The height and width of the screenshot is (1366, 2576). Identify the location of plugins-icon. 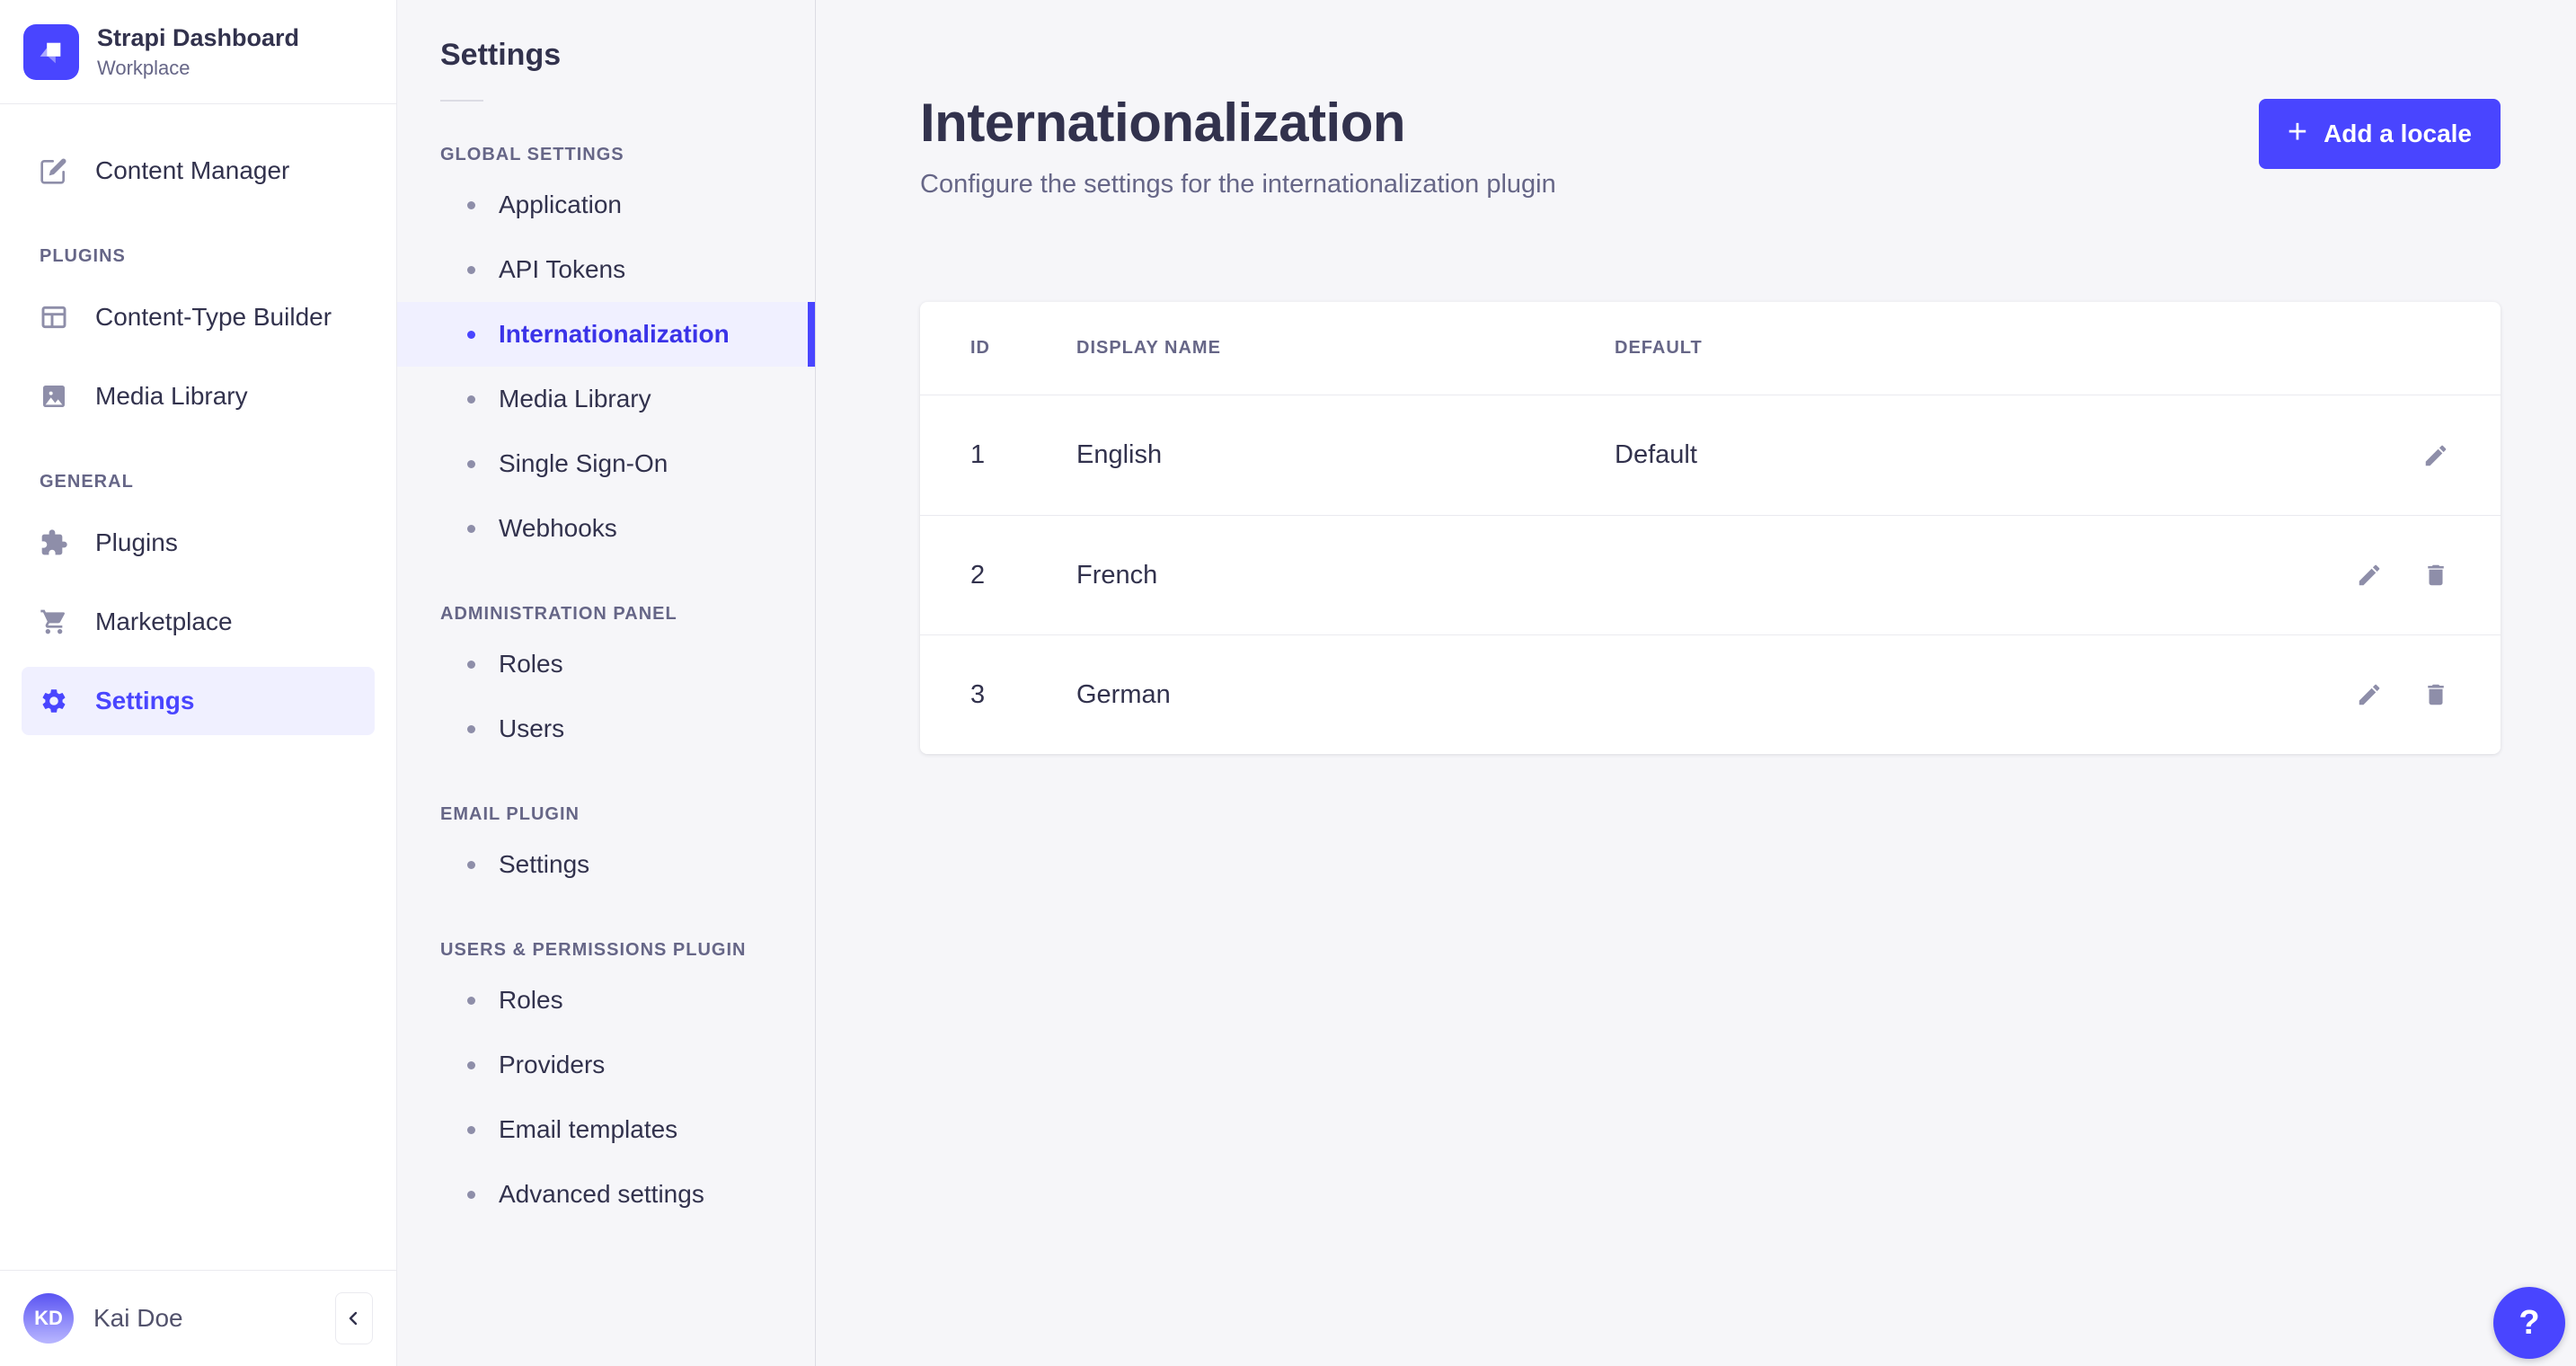
(54, 542).